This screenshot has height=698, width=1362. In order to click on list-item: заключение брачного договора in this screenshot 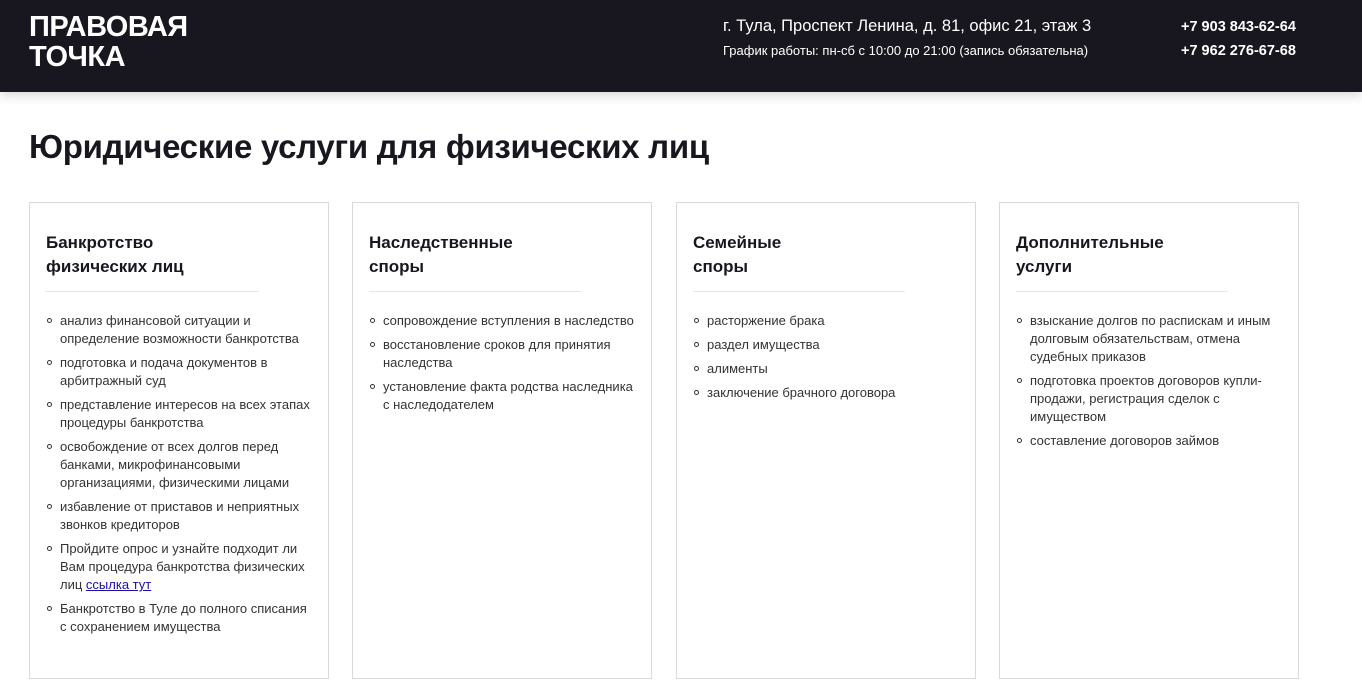, I will do `click(826, 393)`.